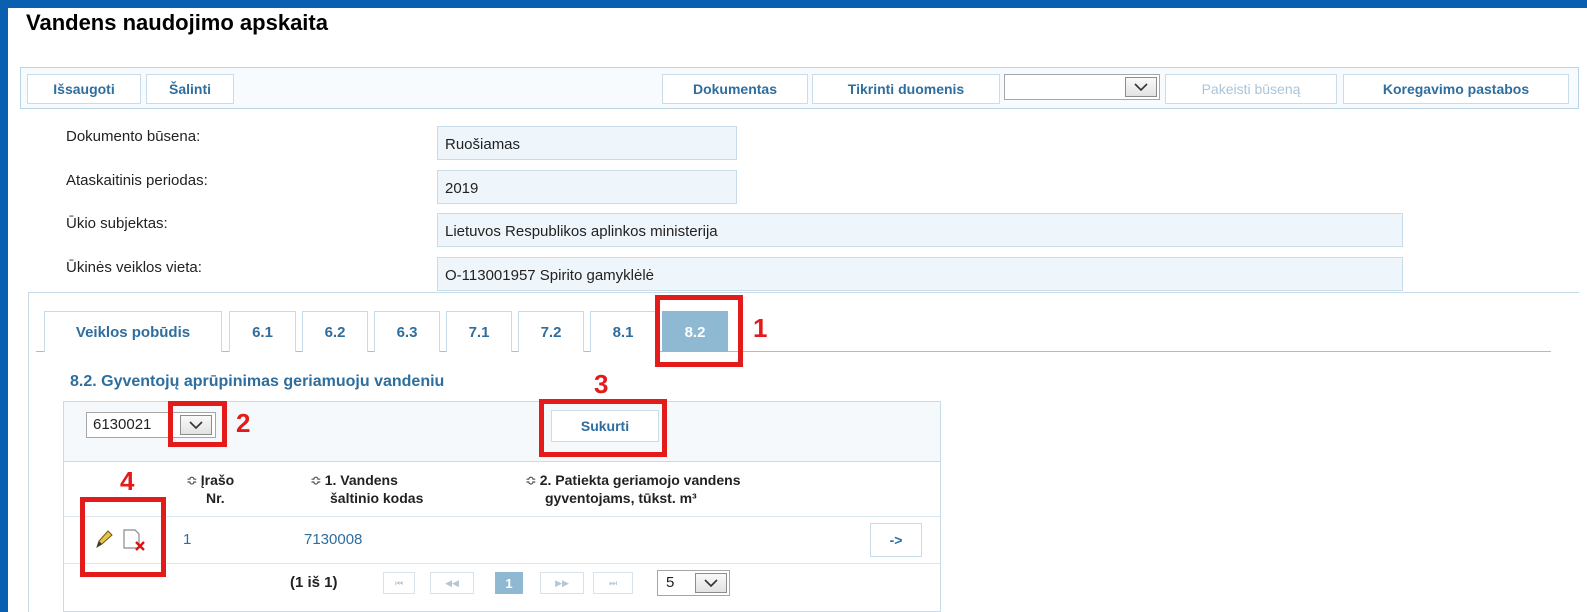  I want to click on annotation-label-2: 2, so click(243, 423).